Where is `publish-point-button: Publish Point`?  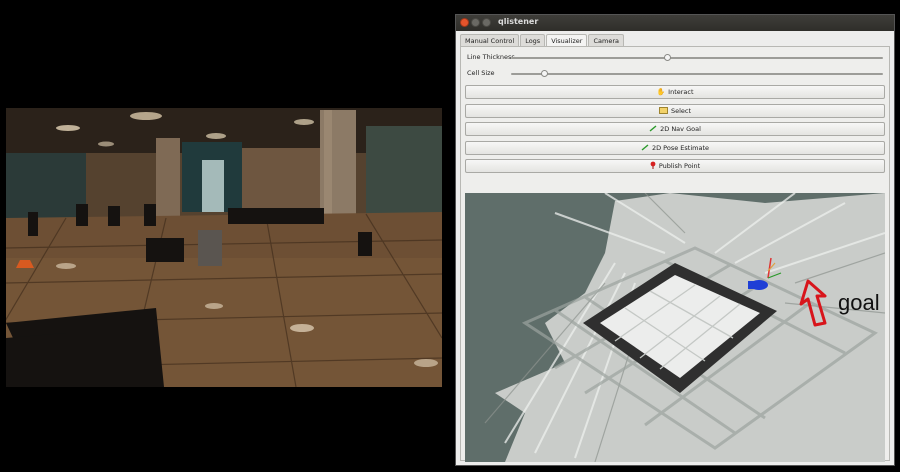
publish-point-button: Publish Point is located at coordinates (675, 166).